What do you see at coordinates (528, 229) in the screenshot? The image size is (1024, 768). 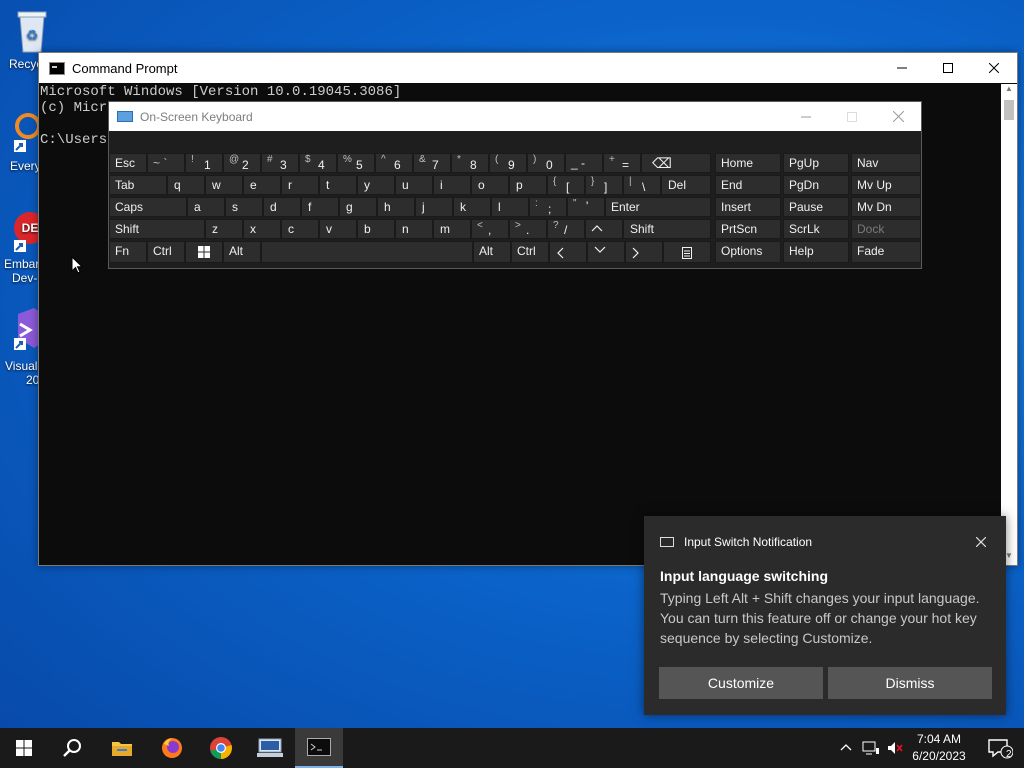 I see `key-period: >.` at bounding box center [528, 229].